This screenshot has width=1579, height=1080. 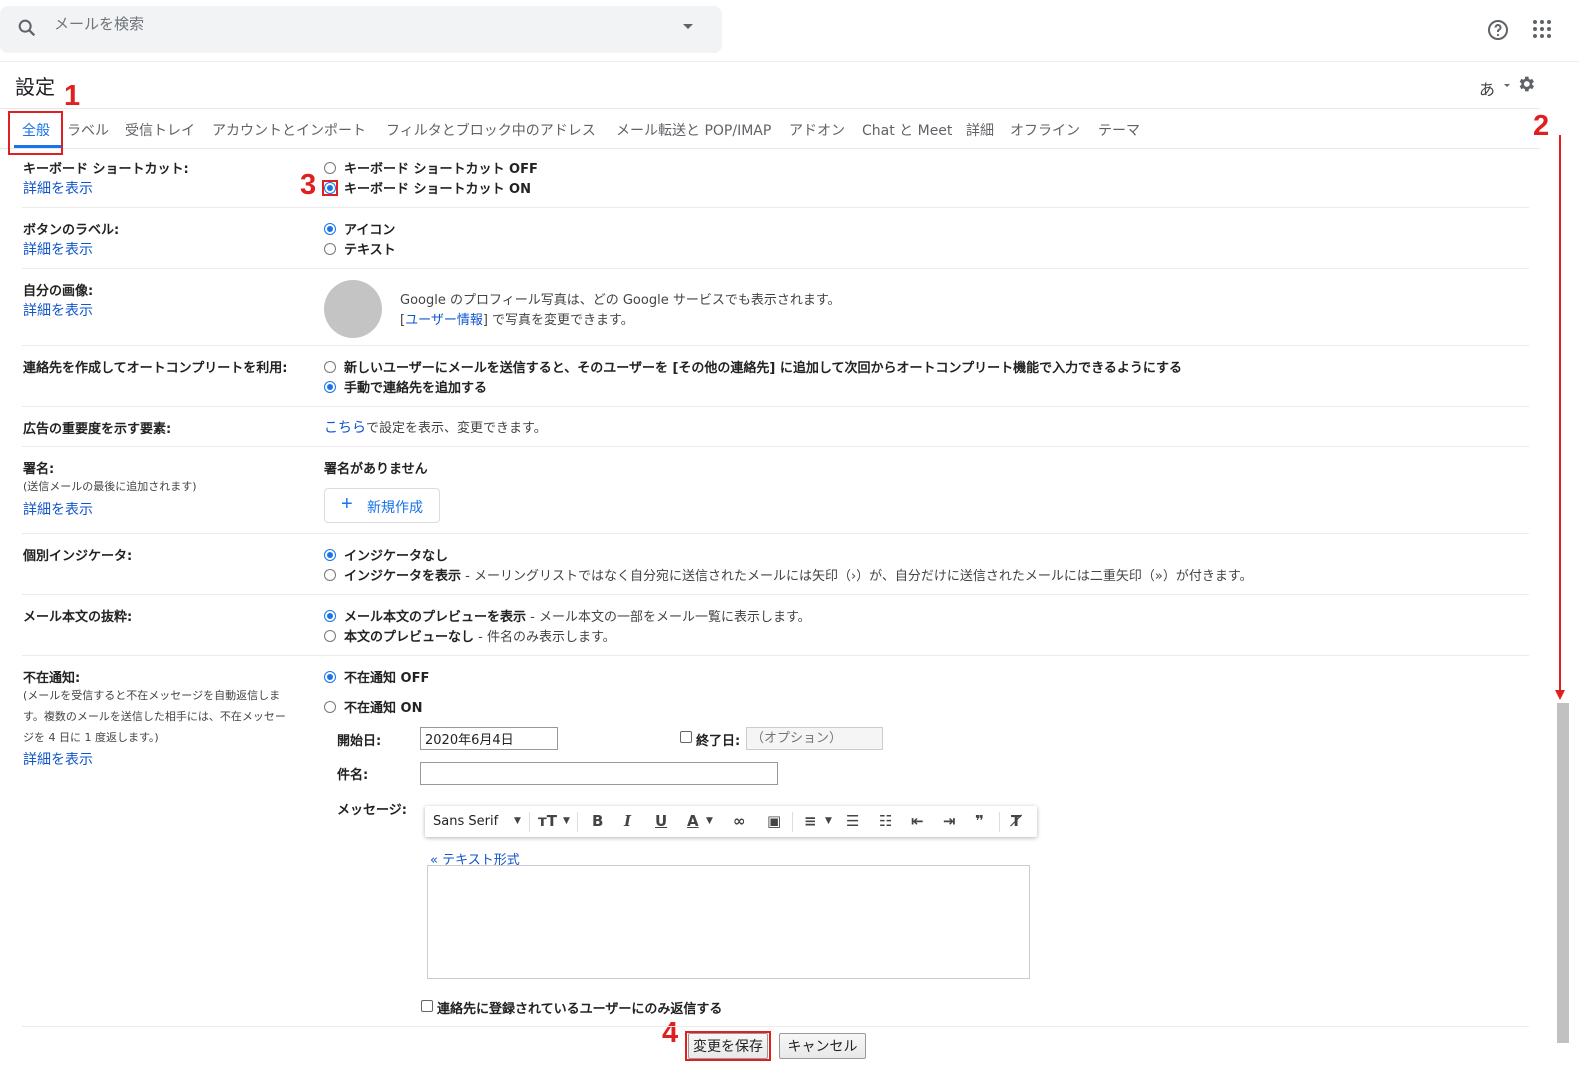 What do you see at coordinates (330, 229) in the screenshot?
I see `button-labels-icon-radio` at bounding box center [330, 229].